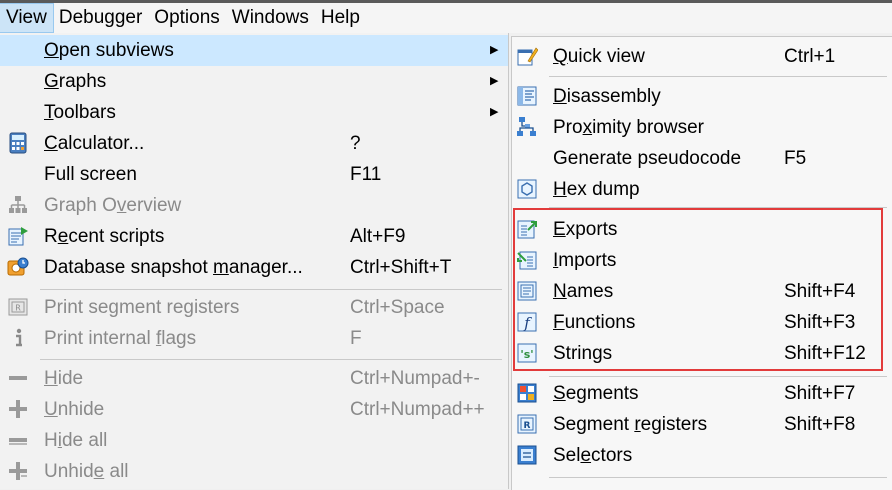 This screenshot has height=490, width=892. Describe the element at coordinates (446, 18) in the screenshot. I see `menu-bar: View Debugger Options Windows Help` at that location.